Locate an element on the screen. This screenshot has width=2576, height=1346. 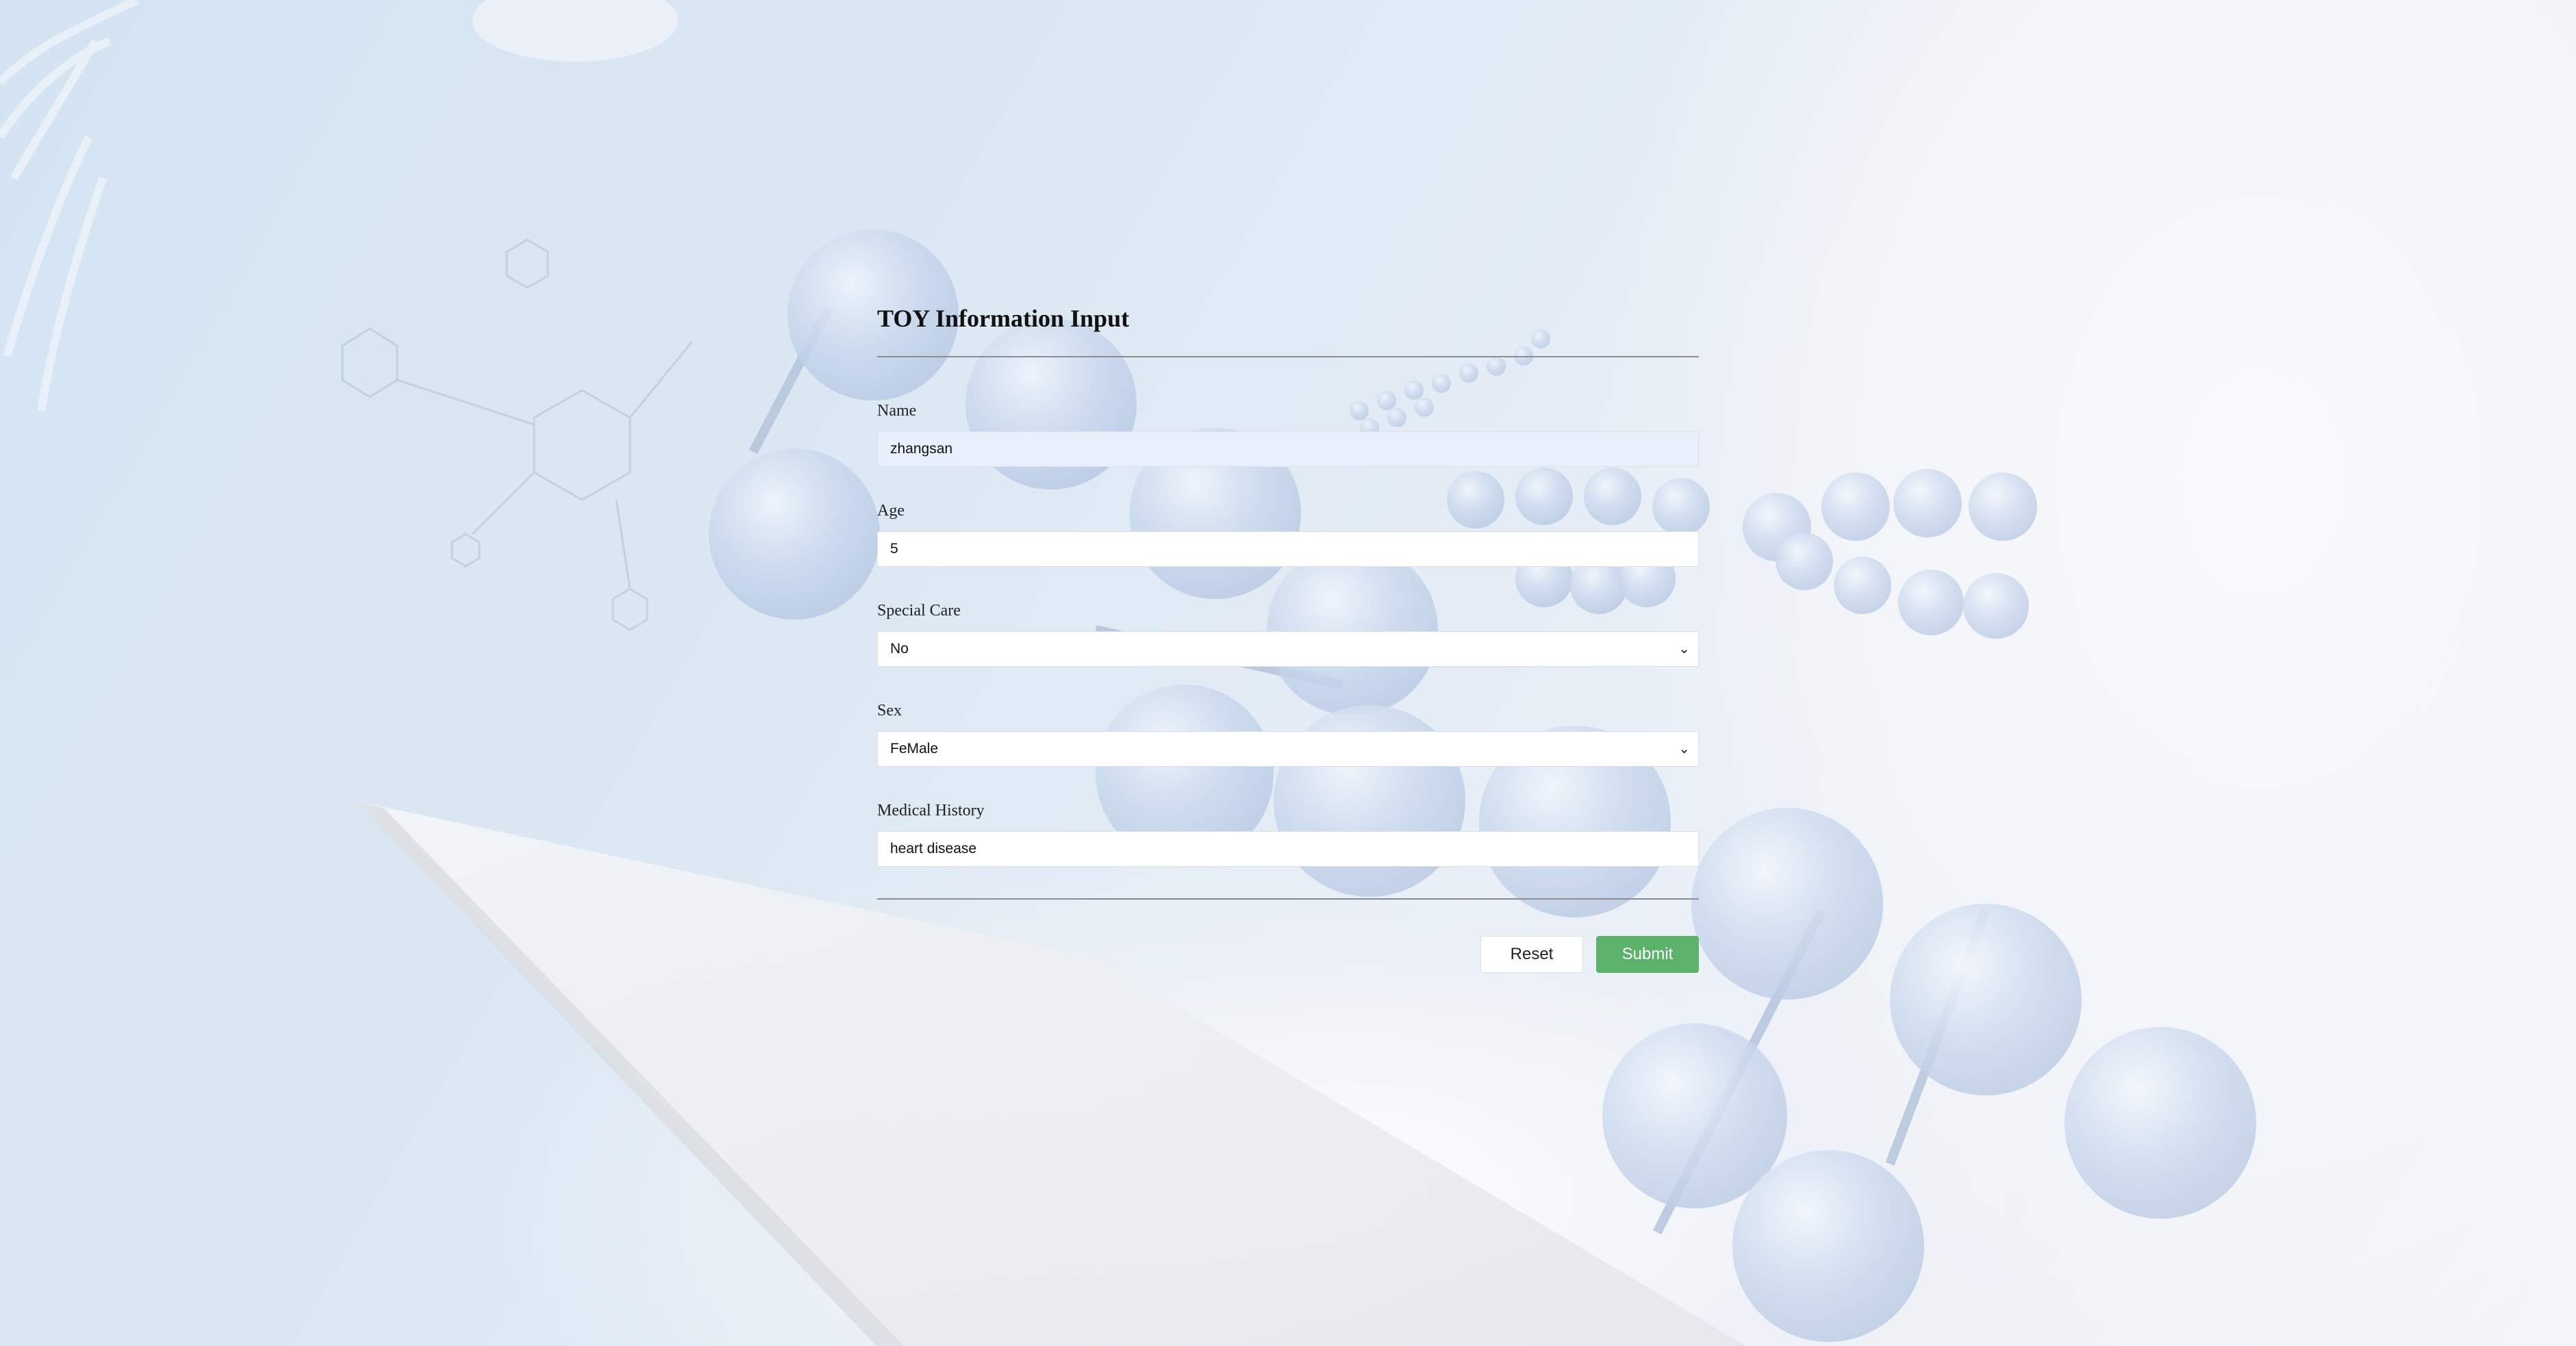
form-title: TOY Information Input is located at coordinates (1004, 318).